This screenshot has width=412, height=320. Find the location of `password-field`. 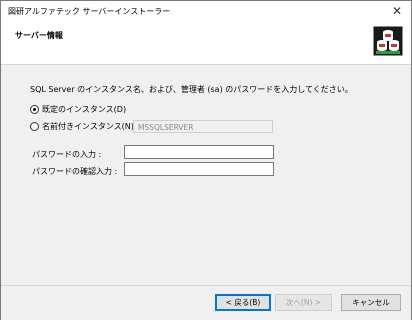

password-field is located at coordinates (199, 152).